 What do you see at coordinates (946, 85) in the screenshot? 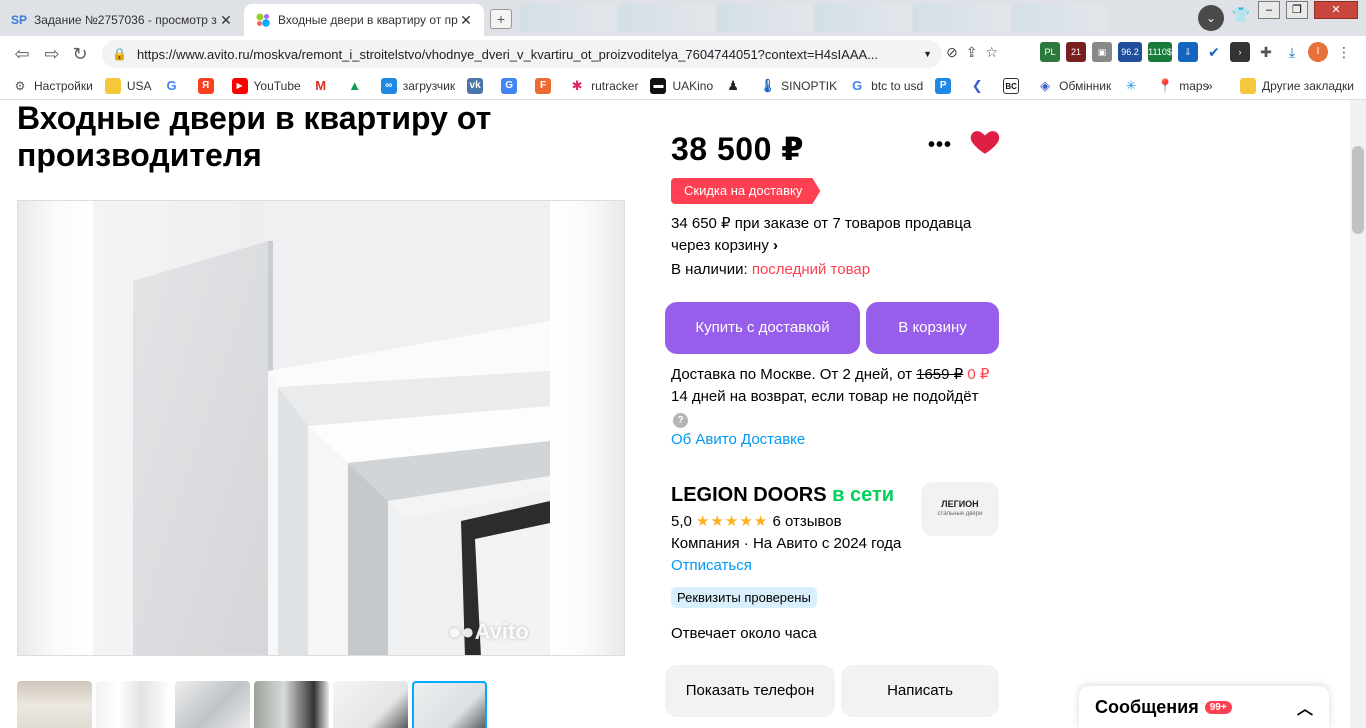
I see `bookmark-p: P` at bounding box center [946, 85].